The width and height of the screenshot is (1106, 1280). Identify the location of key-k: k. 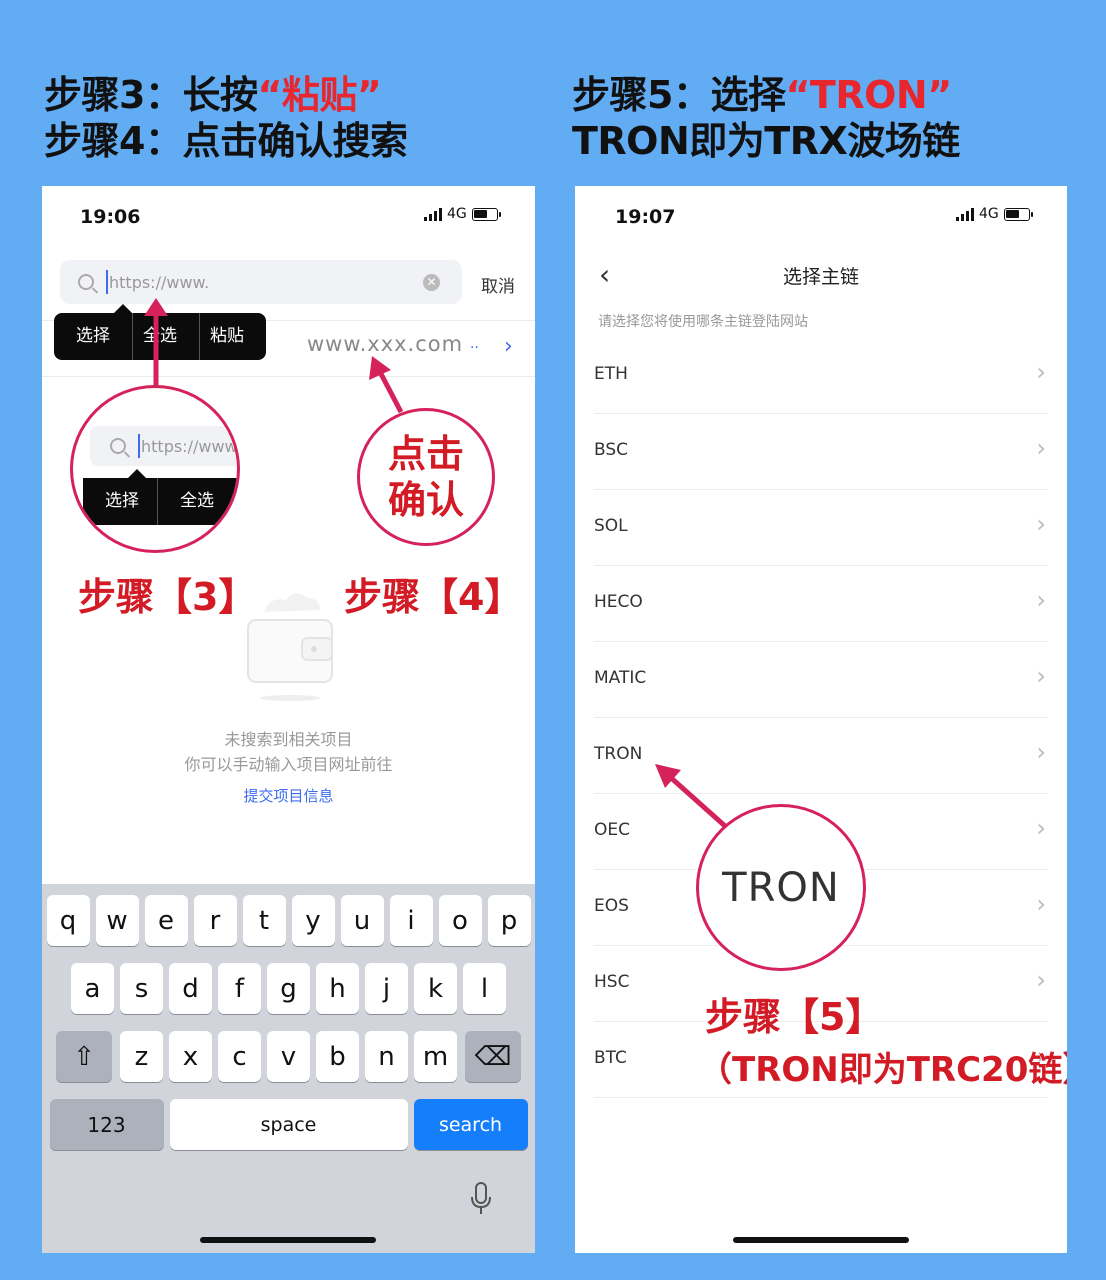
(435, 988).